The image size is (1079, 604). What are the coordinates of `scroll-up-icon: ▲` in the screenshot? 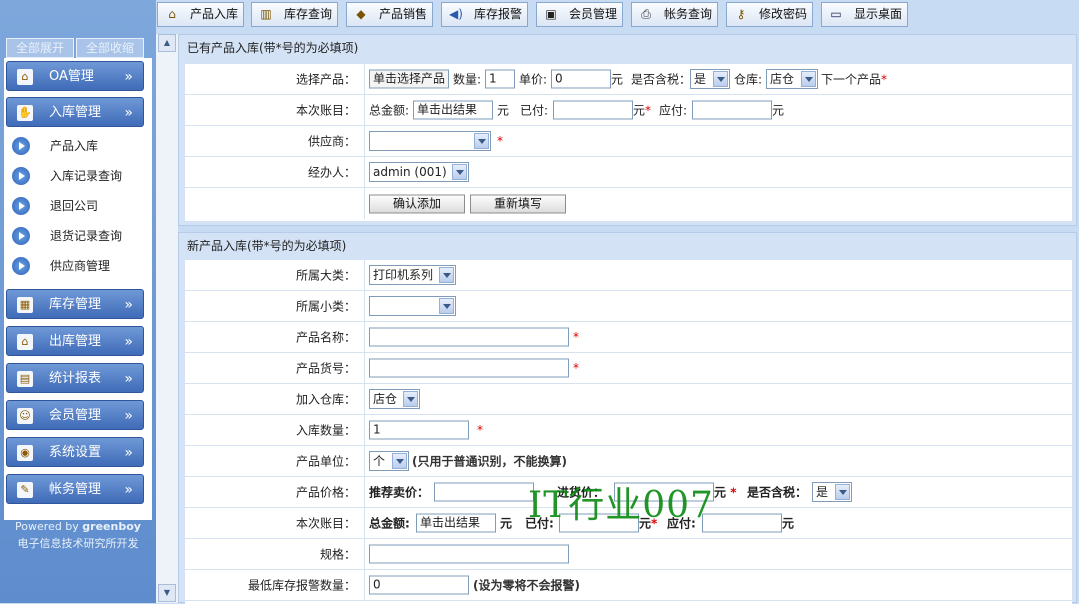 It's located at (167, 43).